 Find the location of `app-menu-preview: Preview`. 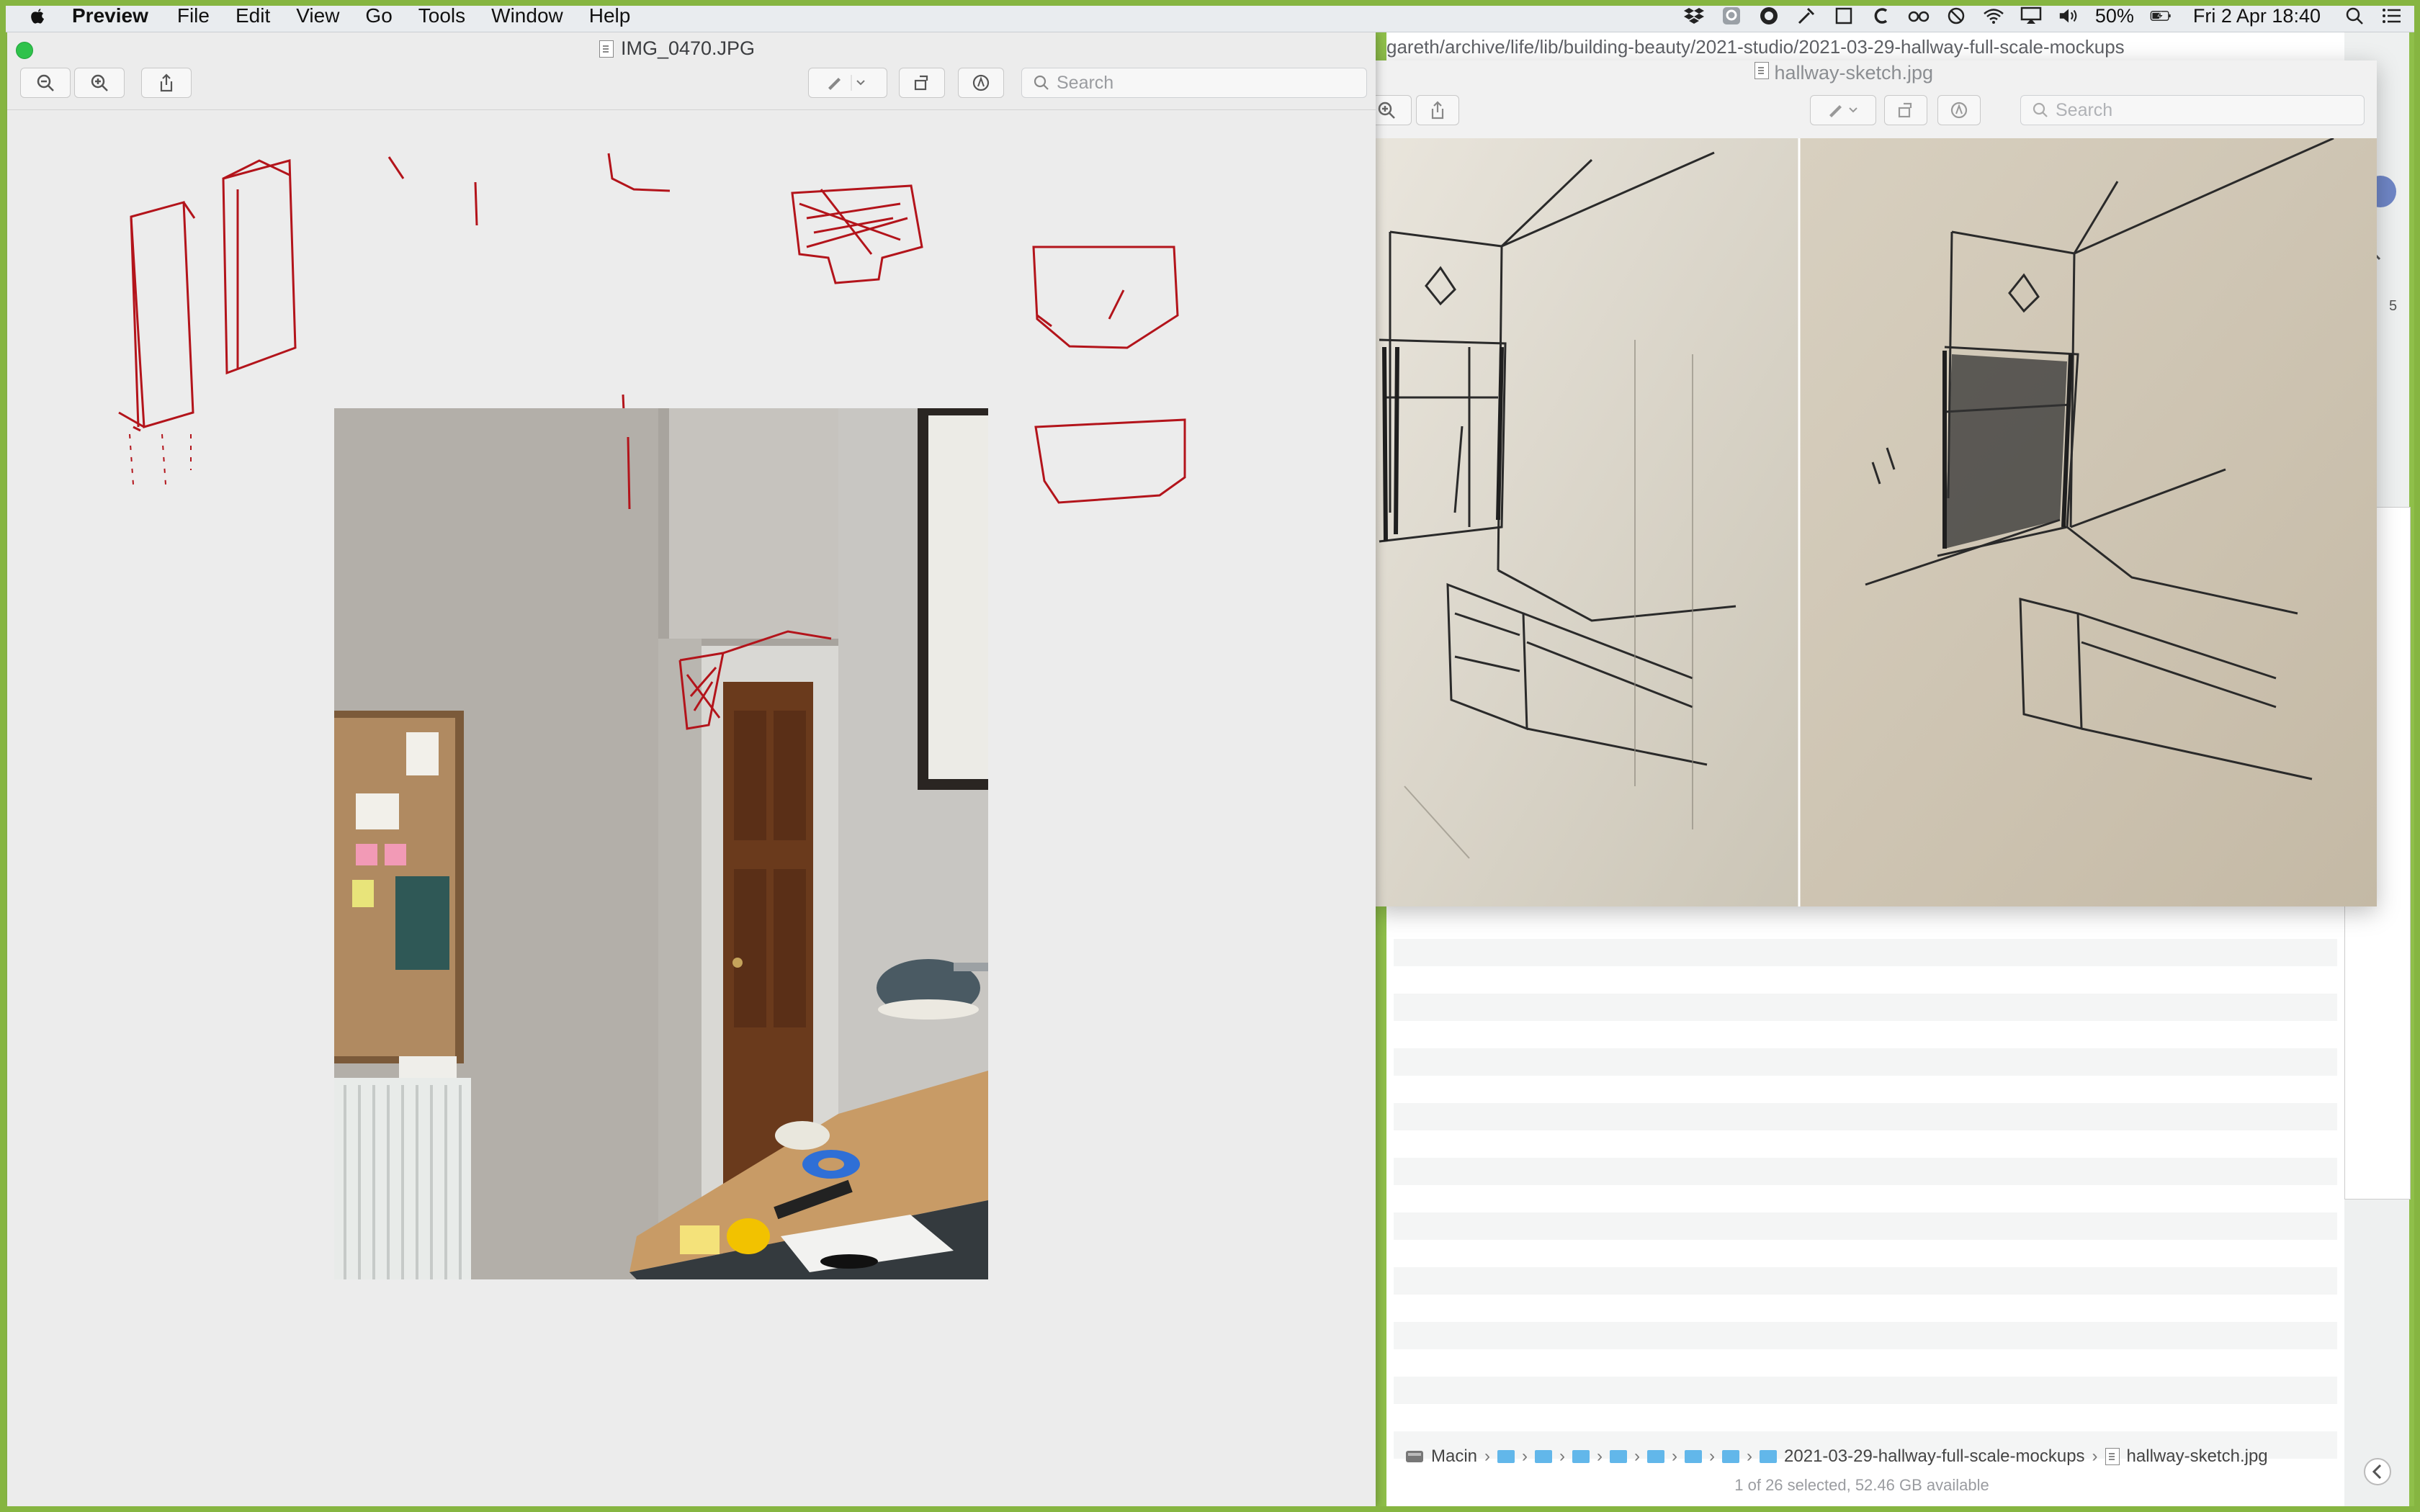

app-menu-preview: Preview is located at coordinates (110, 15).